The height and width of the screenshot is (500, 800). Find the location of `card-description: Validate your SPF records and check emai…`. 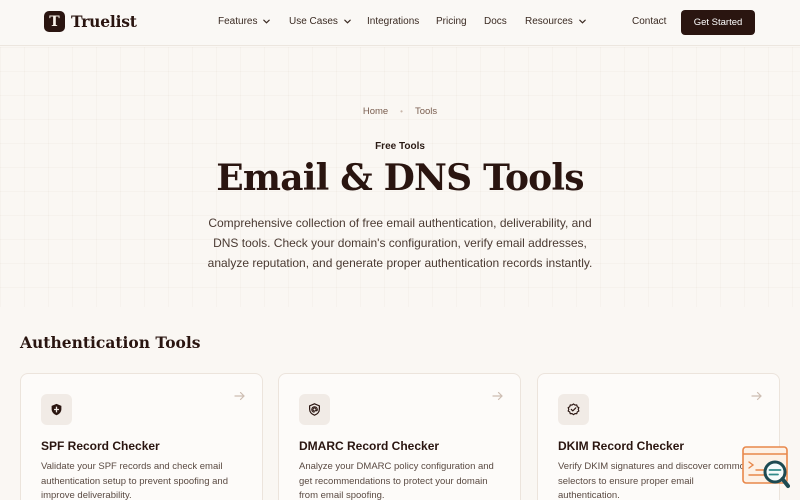

card-description: Validate your SPF records and check emai… is located at coordinates (134, 480).